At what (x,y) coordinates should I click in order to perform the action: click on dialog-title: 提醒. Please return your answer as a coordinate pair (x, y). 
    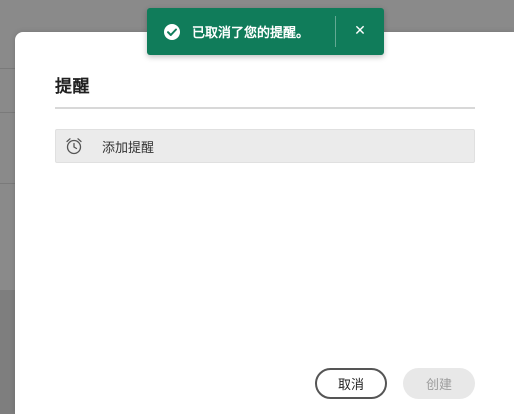
    Looking at the image, I should click on (72, 87).